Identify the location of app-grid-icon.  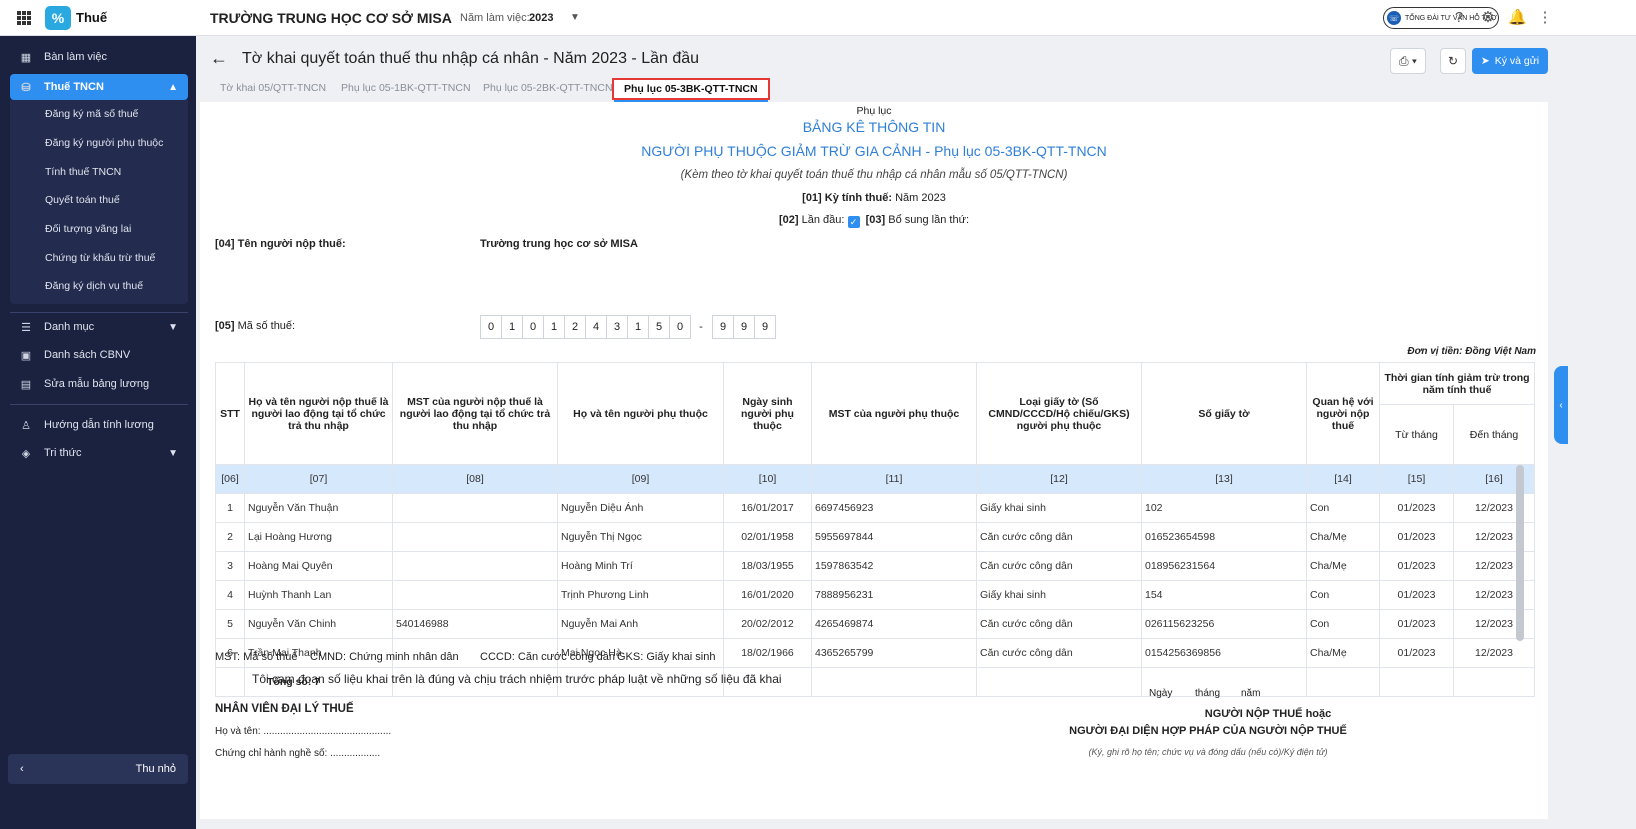
(24, 17).